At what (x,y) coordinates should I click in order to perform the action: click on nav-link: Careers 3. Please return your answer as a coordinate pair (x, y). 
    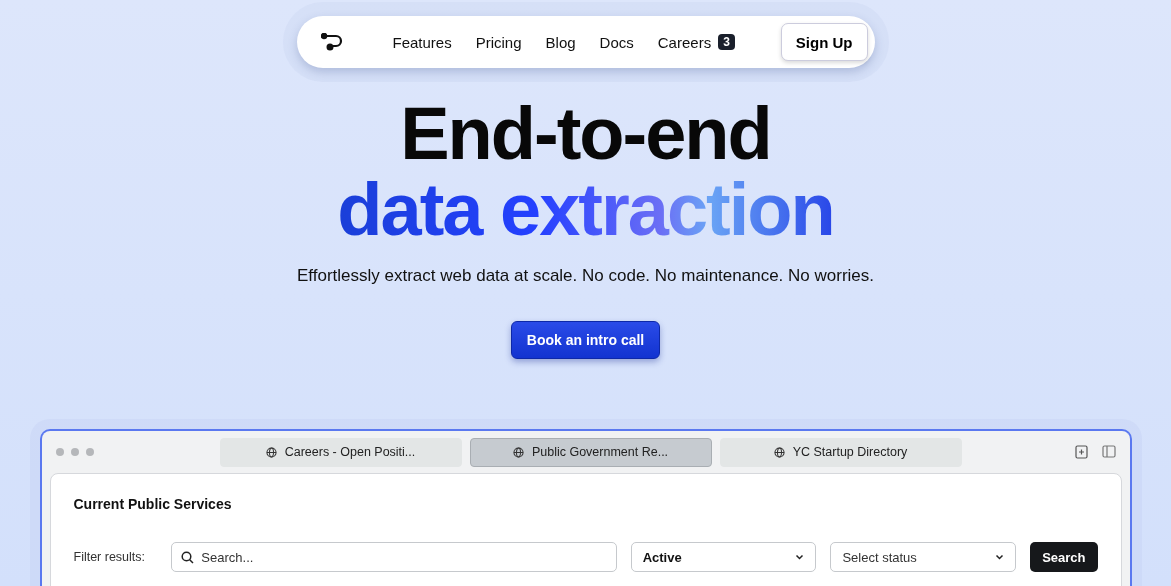
    Looking at the image, I should click on (696, 42).